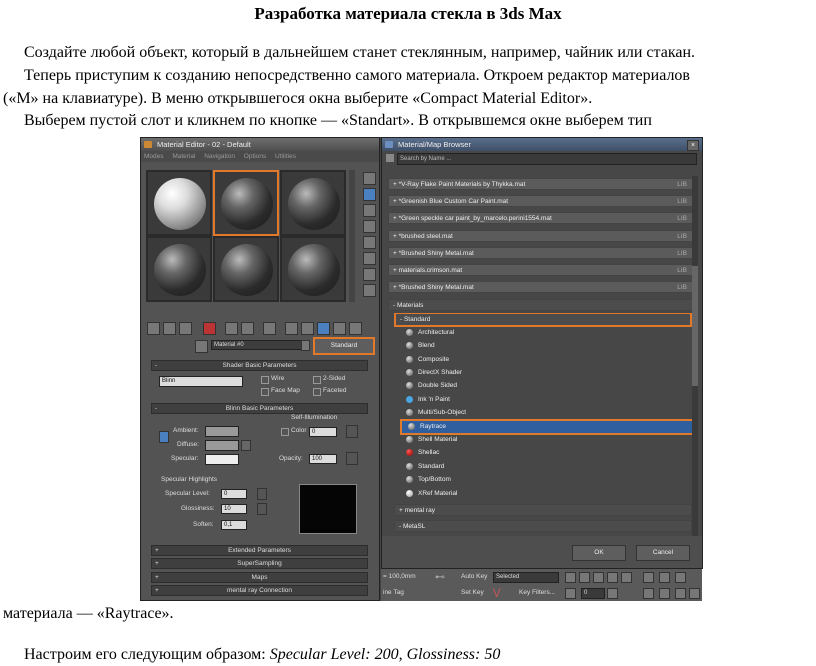  What do you see at coordinates (369, 226) in the screenshot?
I see `uv-tiling-icon` at bounding box center [369, 226].